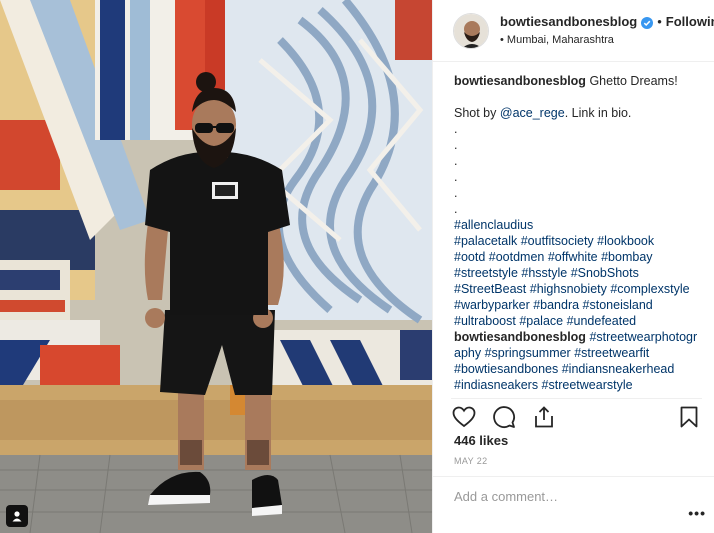 This screenshot has height=533, width=714. I want to click on bookmark-icon, so click(689, 417).